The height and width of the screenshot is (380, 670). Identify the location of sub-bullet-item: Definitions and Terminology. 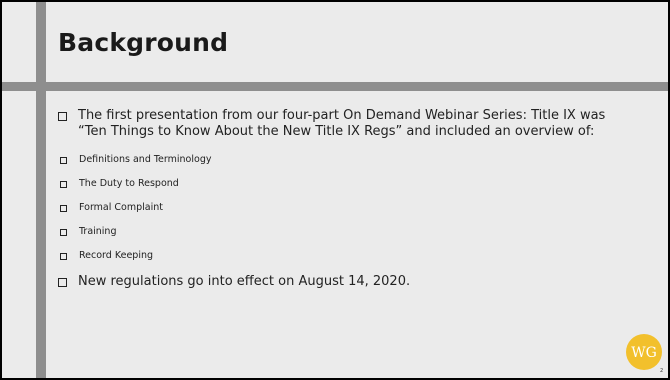
(354, 160).